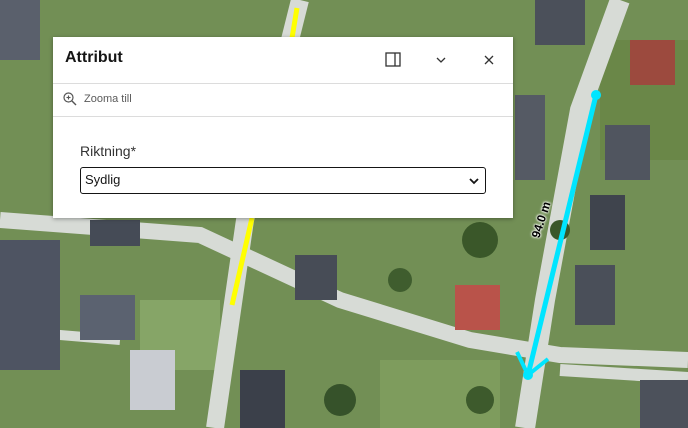 The image size is (688, 428). What do you see at coordinates (108, 99) in the screenshot?
I see `zoom-to-label: Zooma till` at bounding box center [108, 99].